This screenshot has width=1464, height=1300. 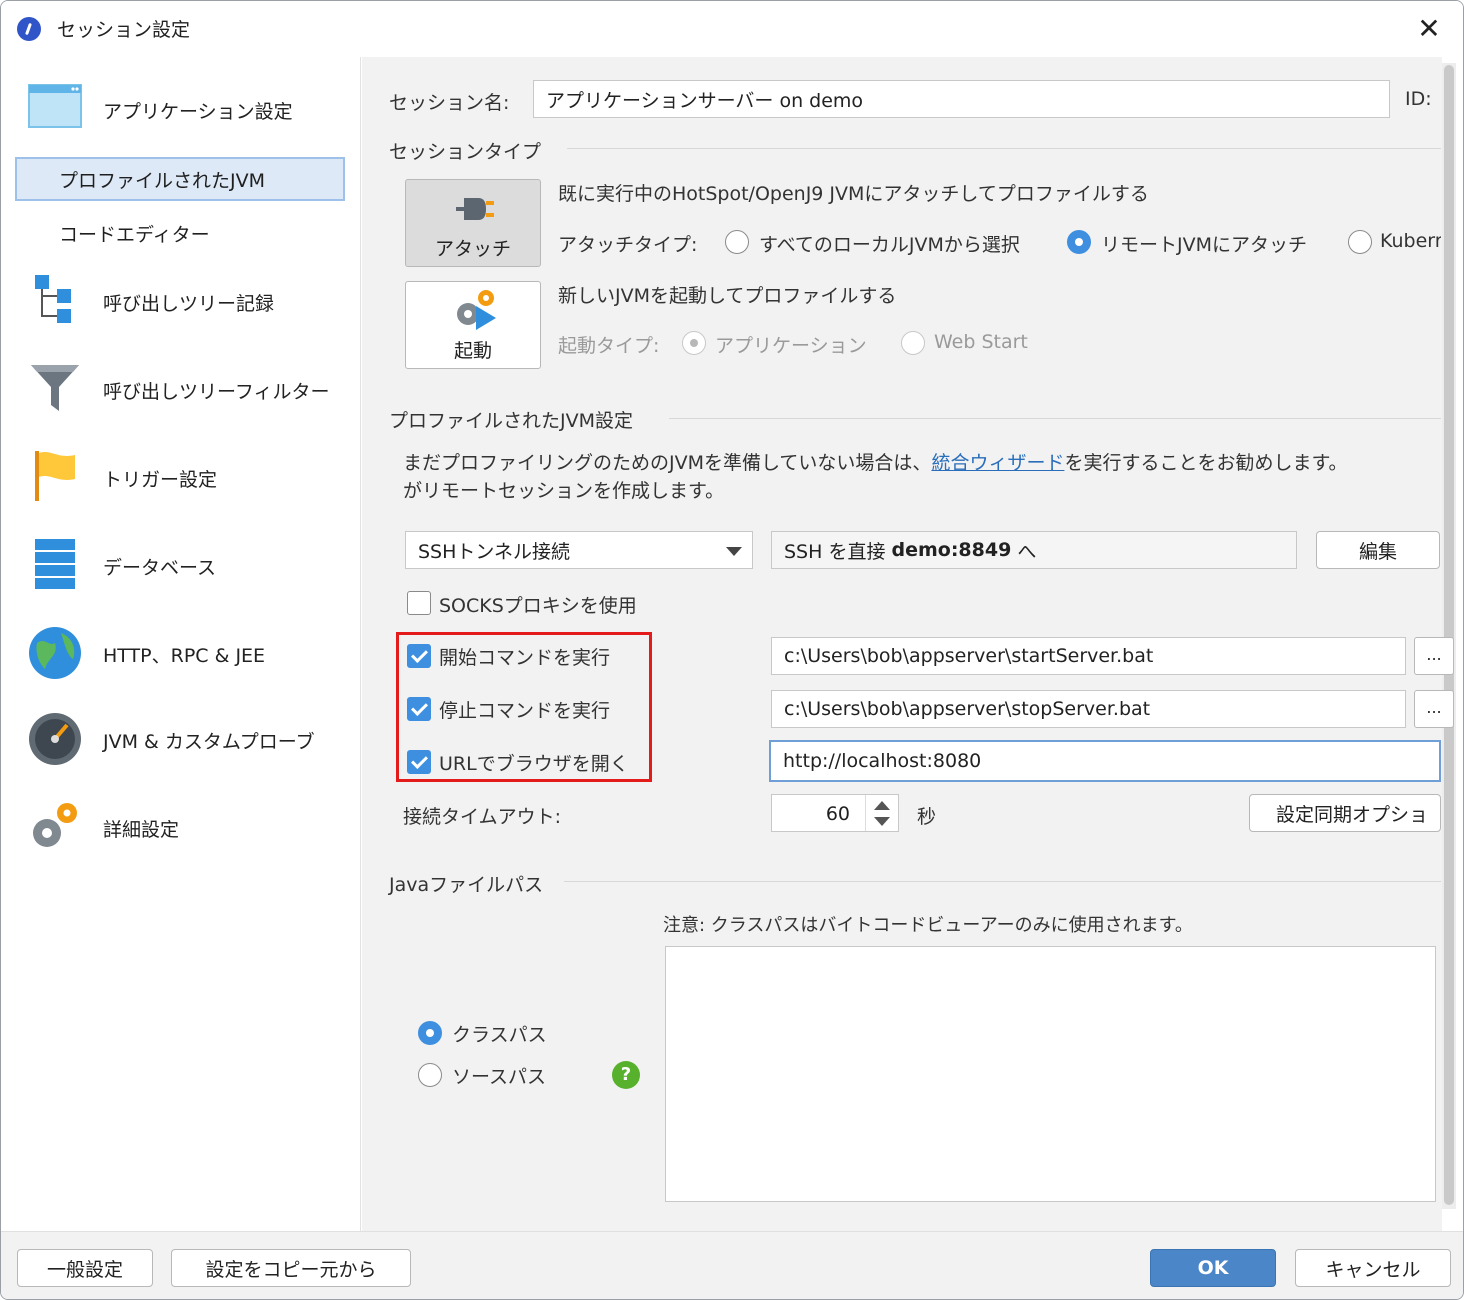 What do you see at coordinates (209, 742) in the screenshot?
I see `sidebar-item-label: JVM & カスタムプローブ` at bounding box center [209, 742].